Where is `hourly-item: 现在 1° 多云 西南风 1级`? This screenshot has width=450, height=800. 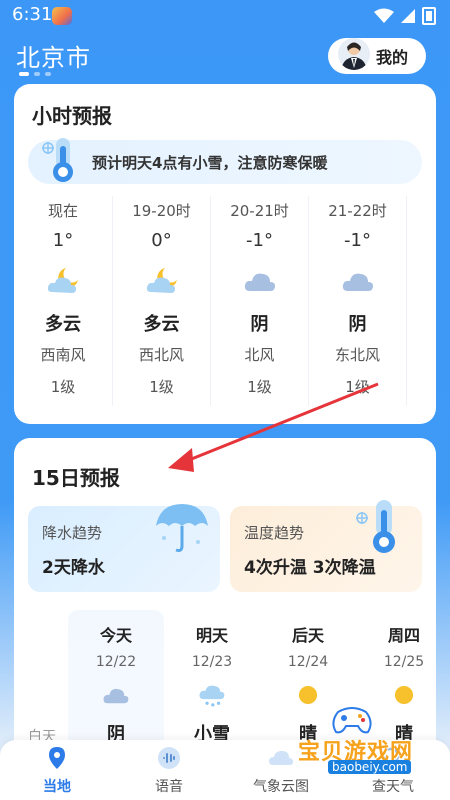
hourly-item: 现在 1° 多云 西南风 1级 is located at coordinates (63, 301).